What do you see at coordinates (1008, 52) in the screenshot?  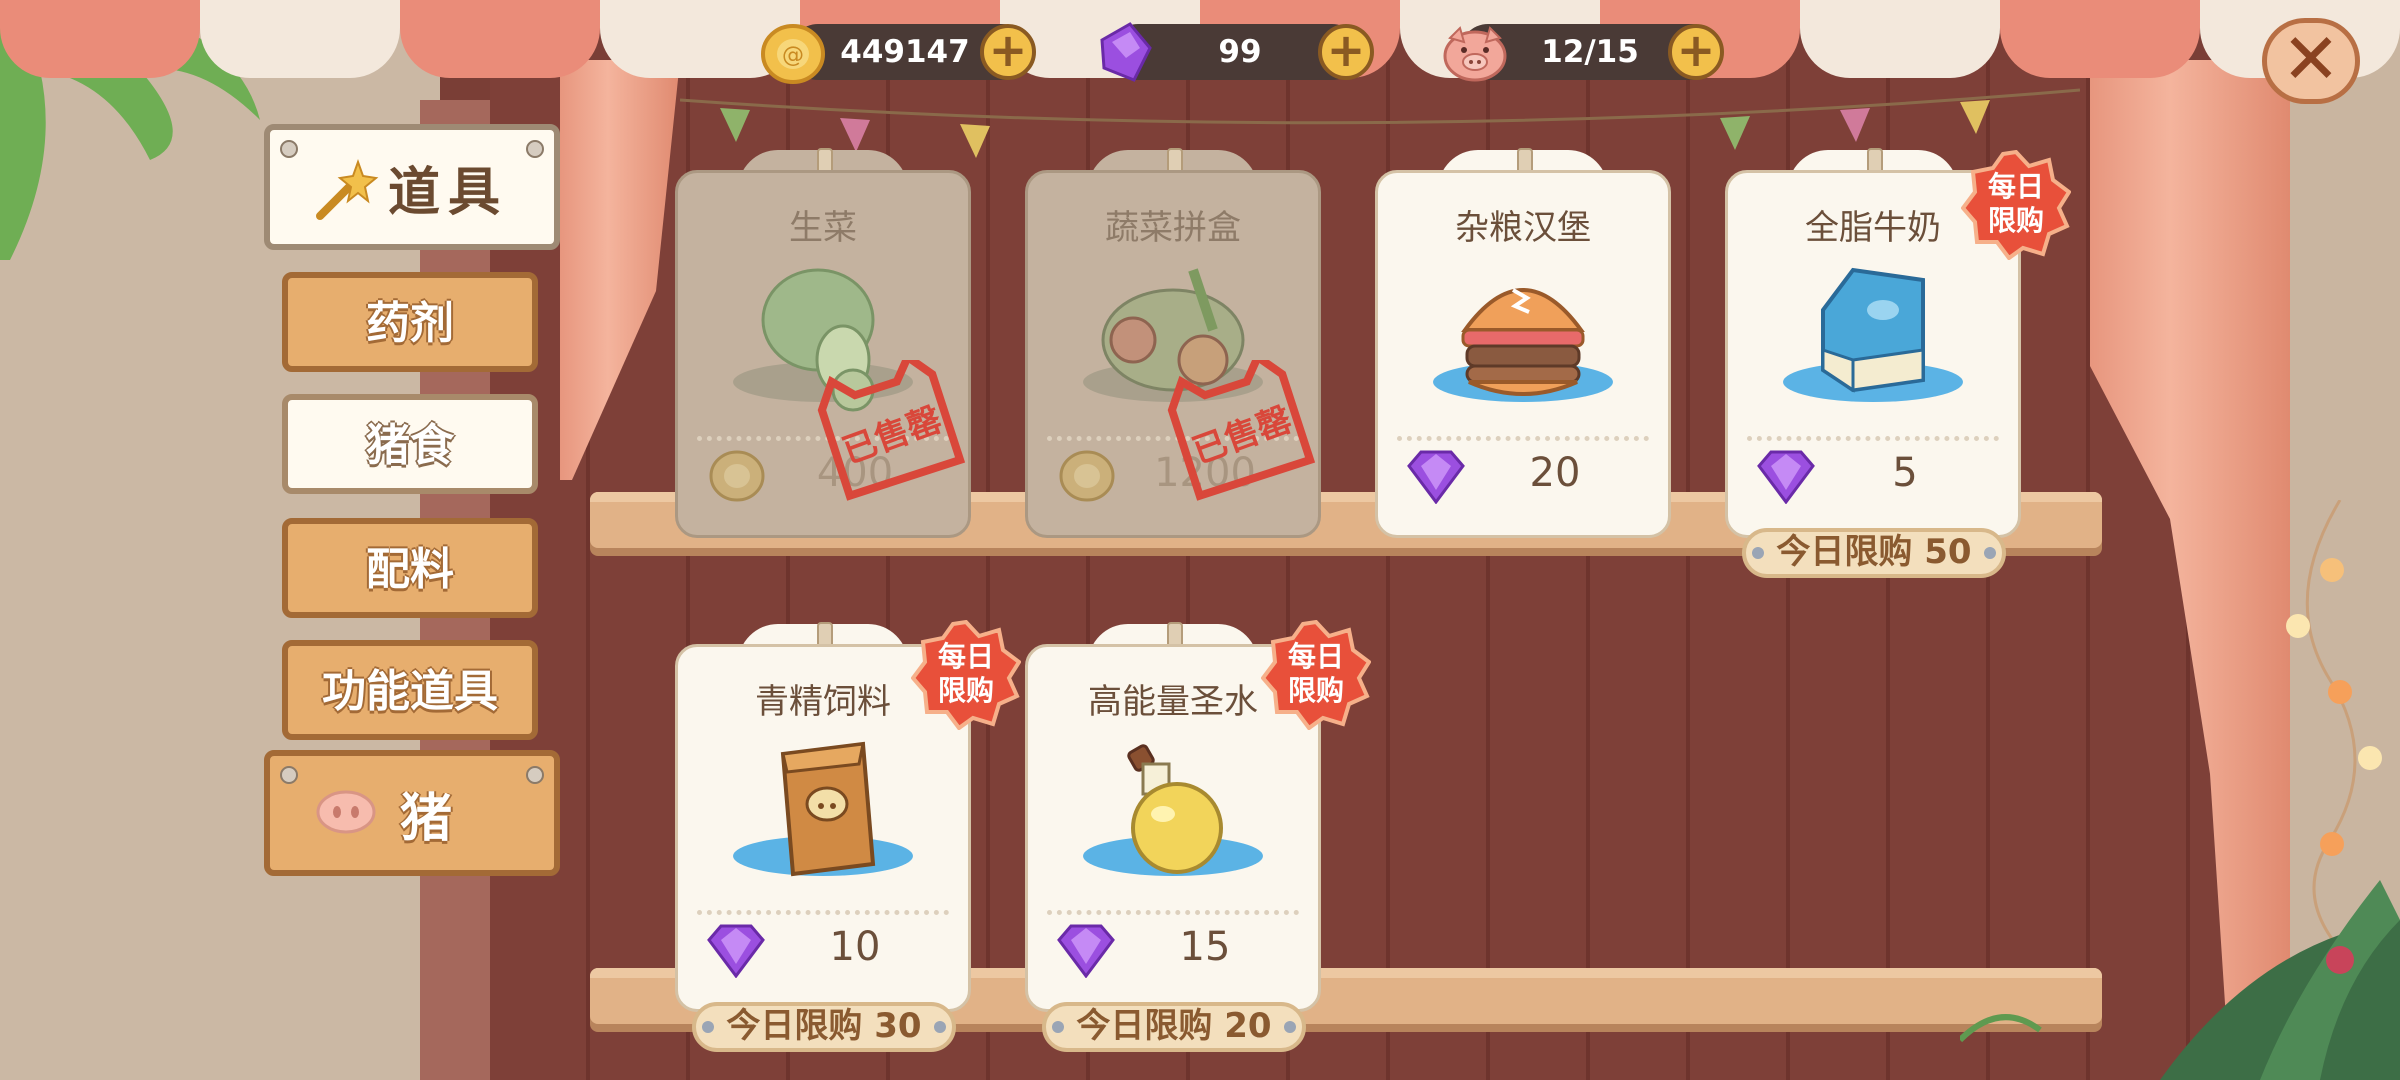 I see `add-coins-button: +` at bounding box center [1008, 52].